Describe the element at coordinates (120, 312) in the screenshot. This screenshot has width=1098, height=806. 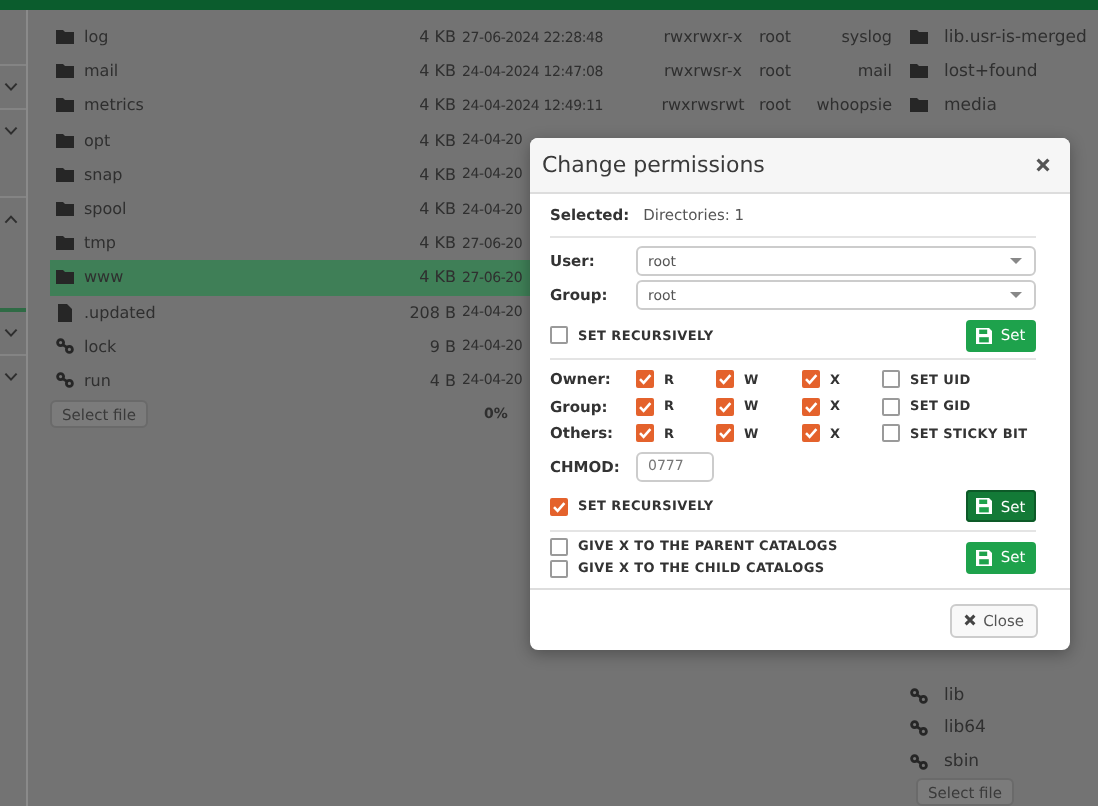
I see `file-name: .updated` at that location.